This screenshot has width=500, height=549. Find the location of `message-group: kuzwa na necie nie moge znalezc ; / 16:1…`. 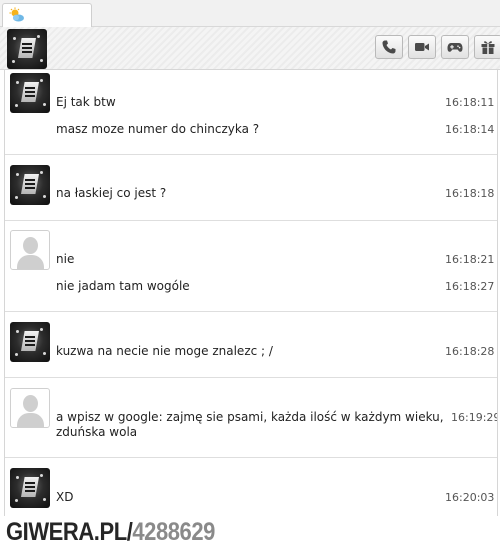

message-group: kuzwa na necie nie moge znalezc ; / 16:1… is located at coordinates (251, 344).